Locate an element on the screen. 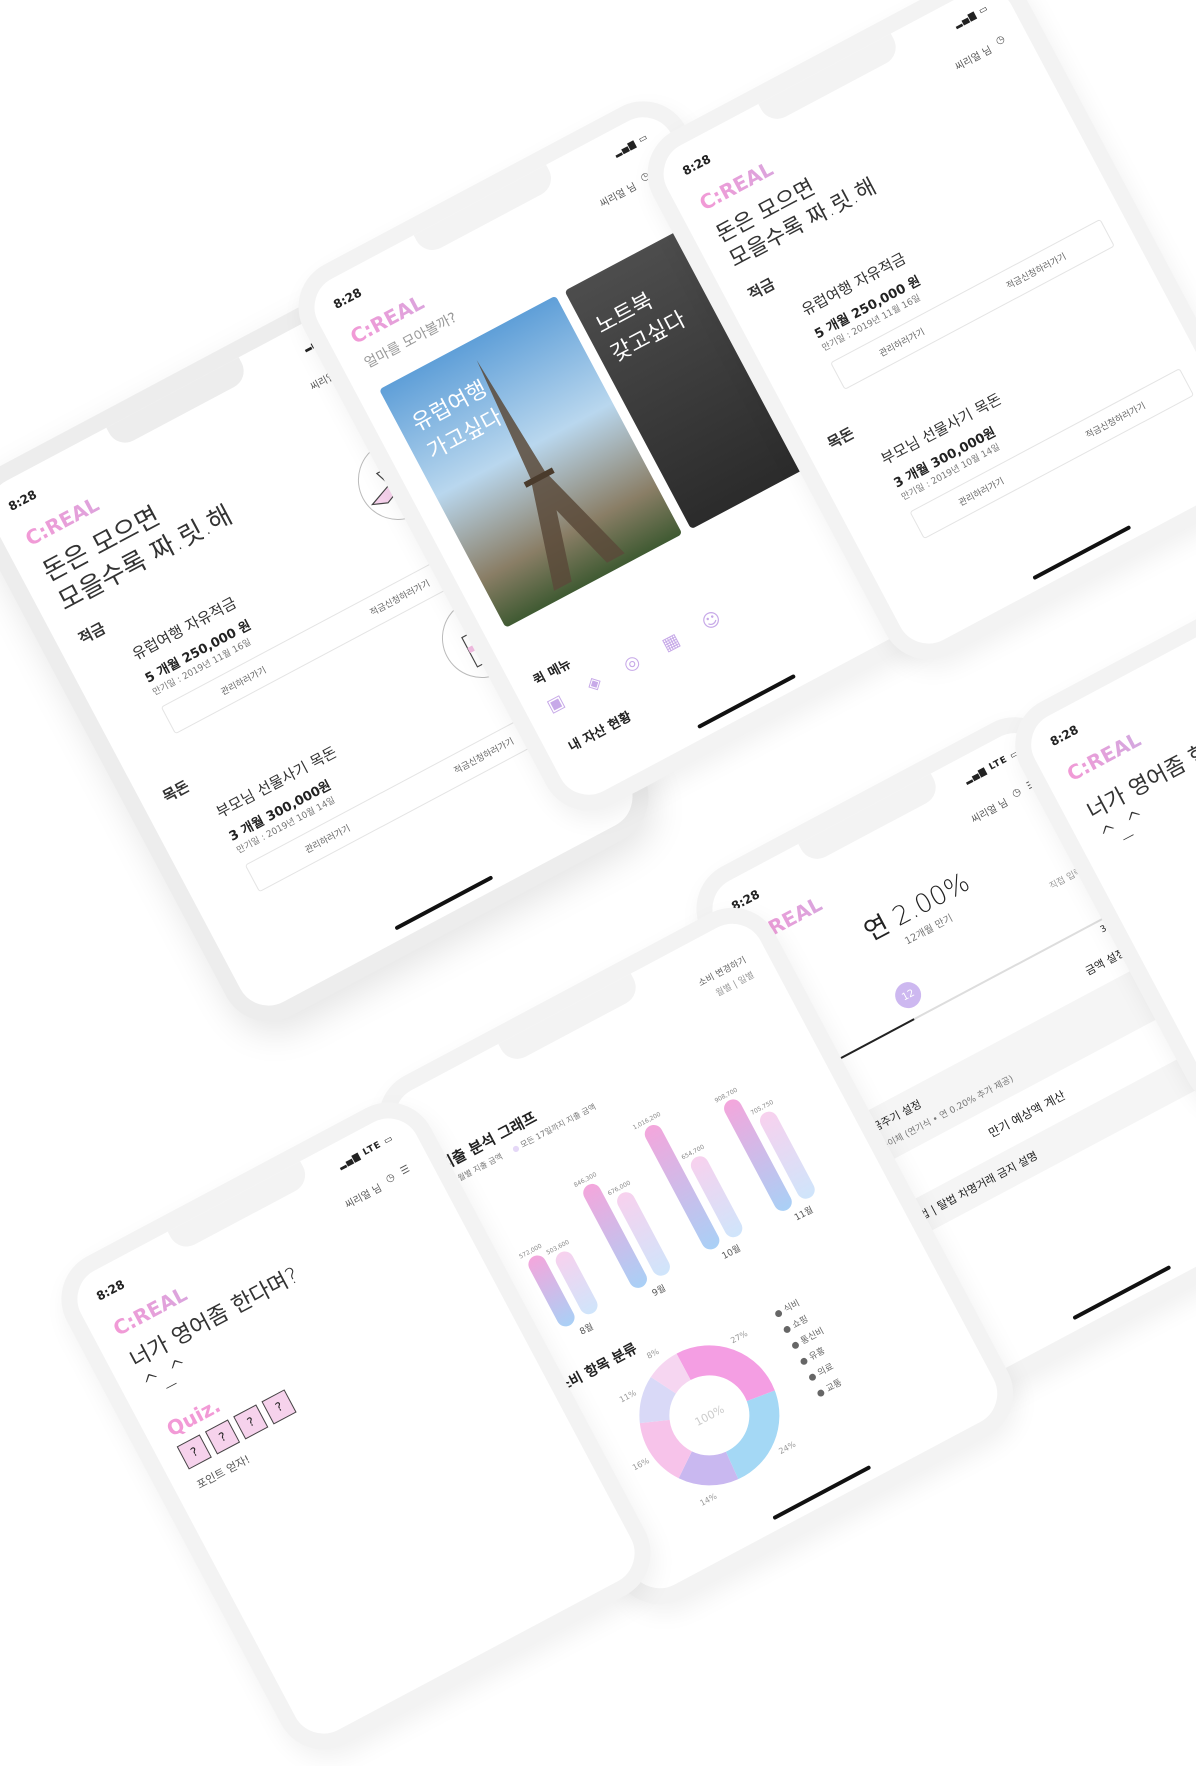 Image resolution: width=1196 pixels, height=1766 pixels. donut-percent-label: 16% is located at coordinates (641, 1464).